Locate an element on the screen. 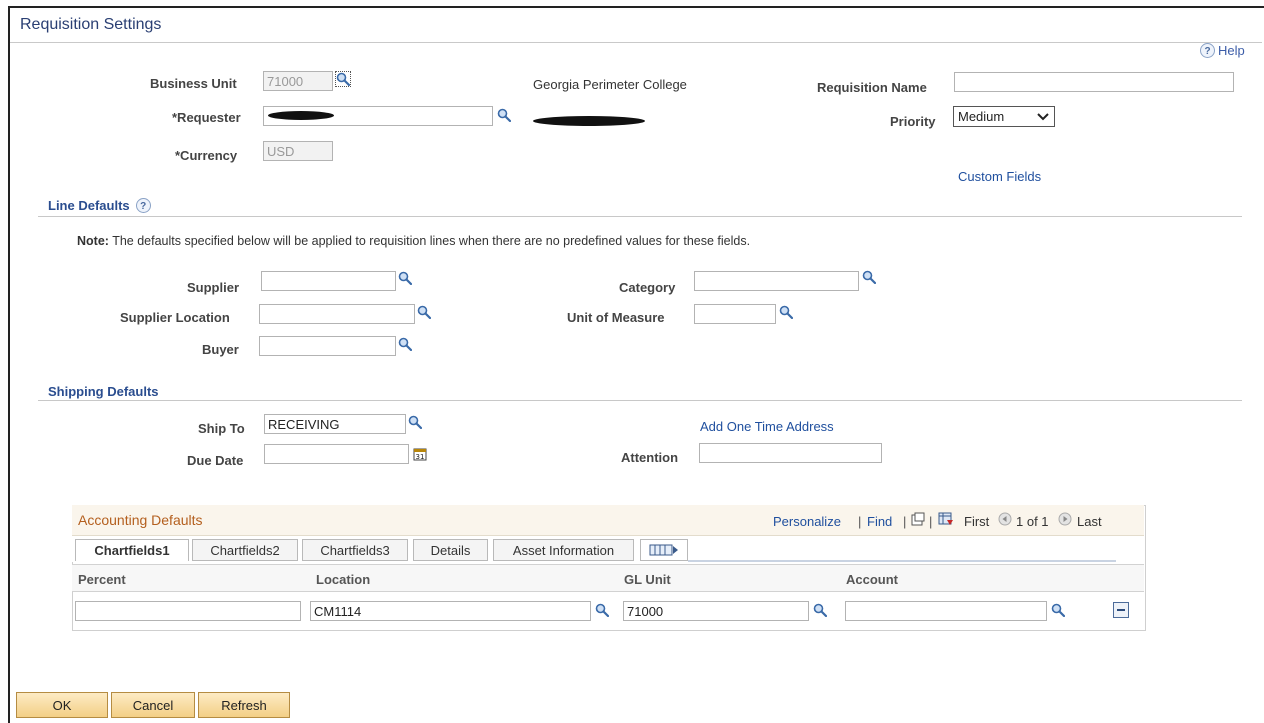 Image resolution: width=1264 pixels, height=723 pixels. page-title: Requisition Settings is located at coordinates (91, 24).